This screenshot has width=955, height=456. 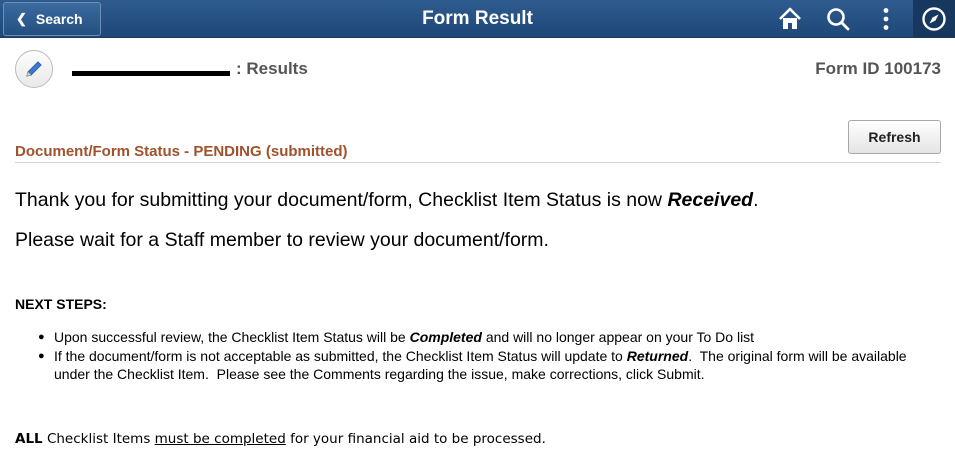 I want to click on search-icon, so click(x=838, y=19).